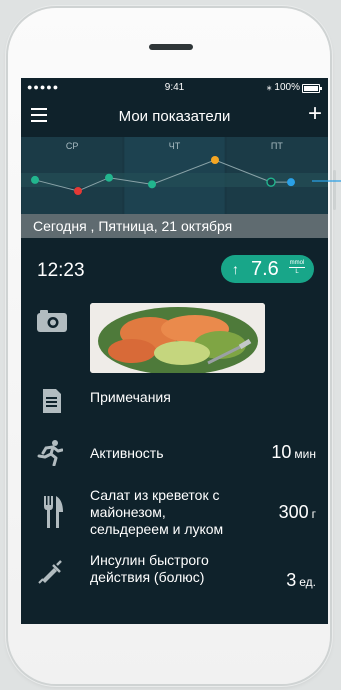 Image resolution: width=341 pixels, height=690 pixels. What do you see at coordinates (175, 146) in the screenshot?
I see `chart-day-label: ЧТ` at bounding box center [175, 146].